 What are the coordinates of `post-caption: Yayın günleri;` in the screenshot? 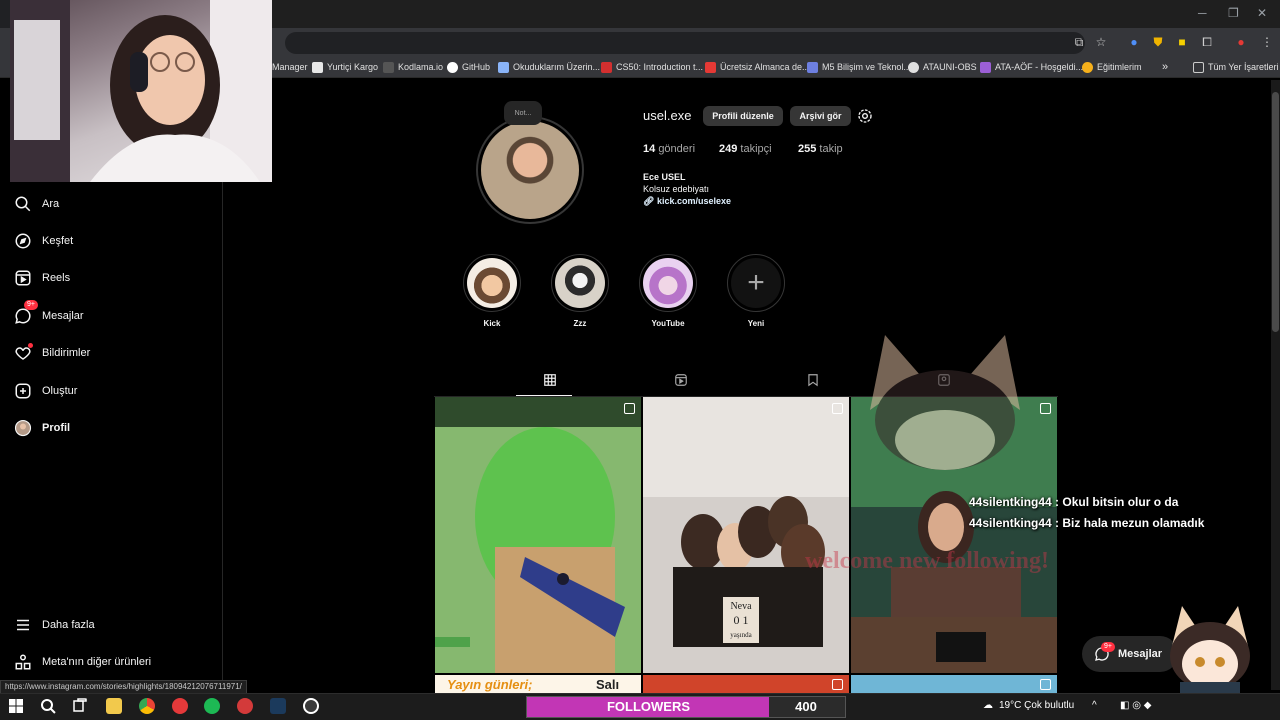 It's located at (490, 684).